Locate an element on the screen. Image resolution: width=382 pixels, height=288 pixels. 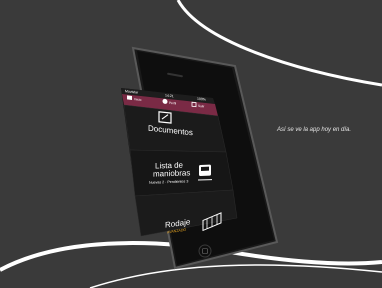
nav-tab-salir-label: Salir is located at coordinates (201, 106).